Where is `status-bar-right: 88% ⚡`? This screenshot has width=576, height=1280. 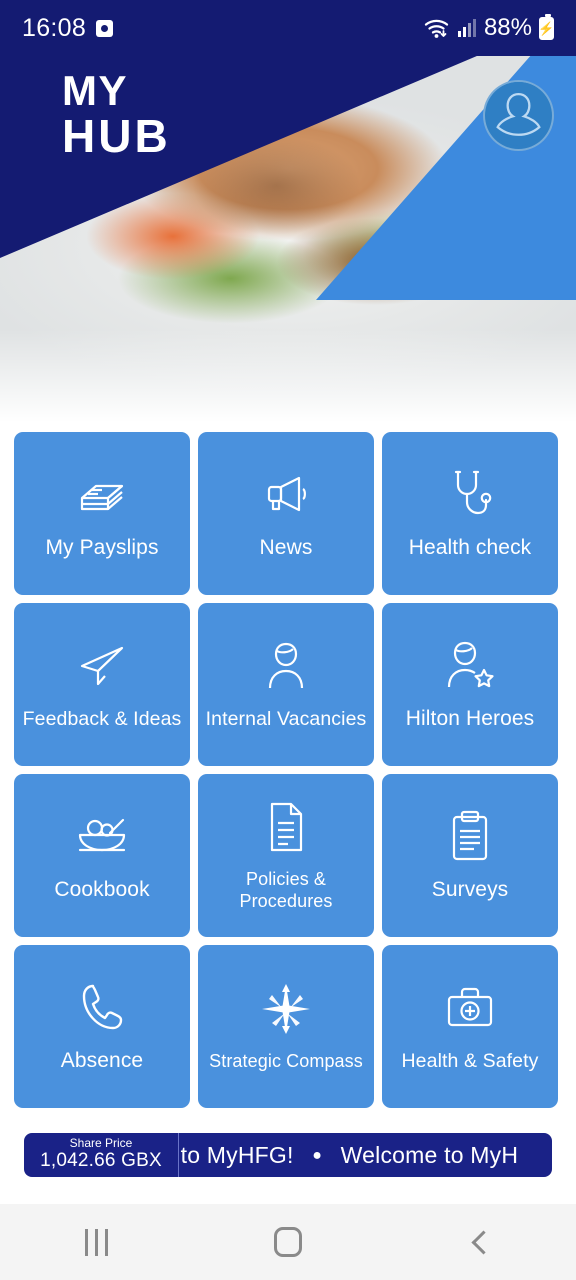 status-bar-right: 88% ⚡ is located at coordinates (489, 27).